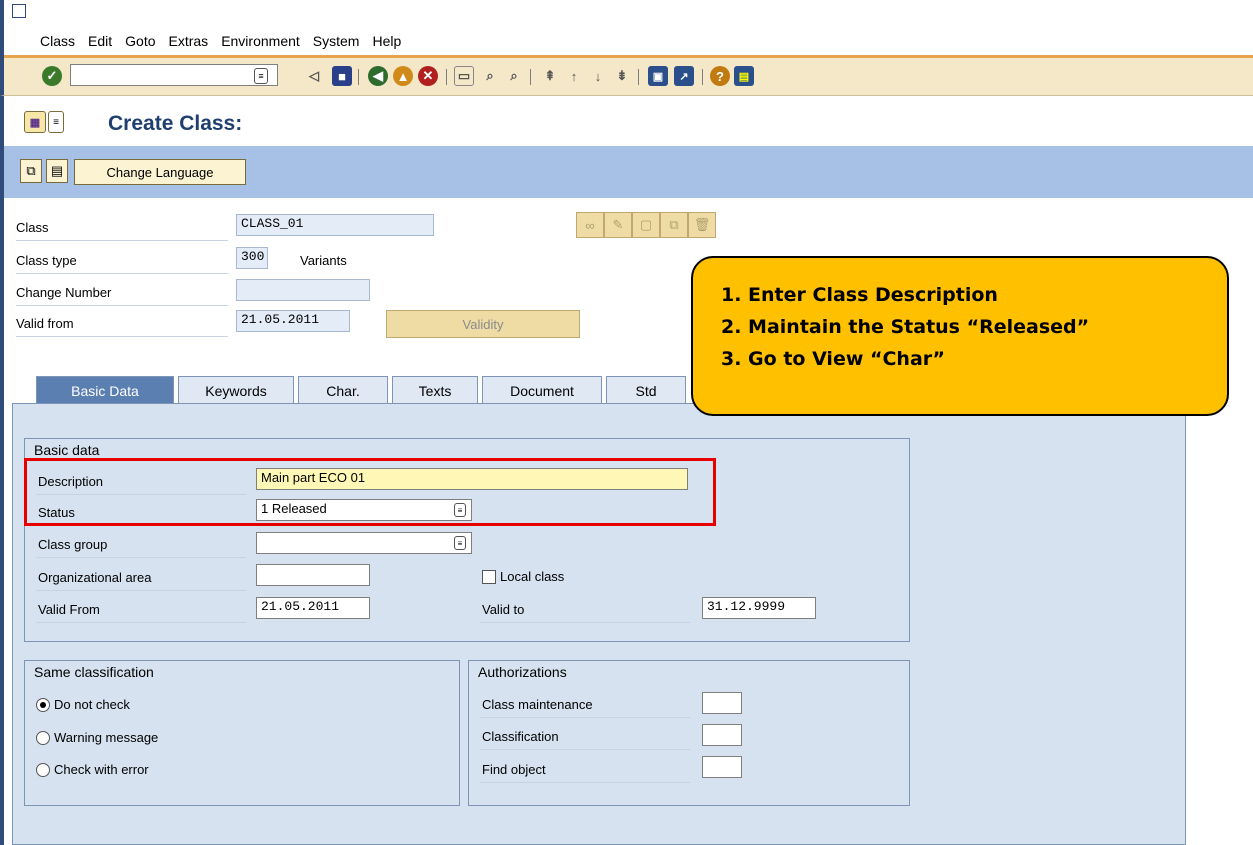 The width and height of the screenshot is (1253, 845). What do you see at coordinates (43, 705) in the screenshot?
I see `radio-do-not-check` at bounding box center [43, 705].